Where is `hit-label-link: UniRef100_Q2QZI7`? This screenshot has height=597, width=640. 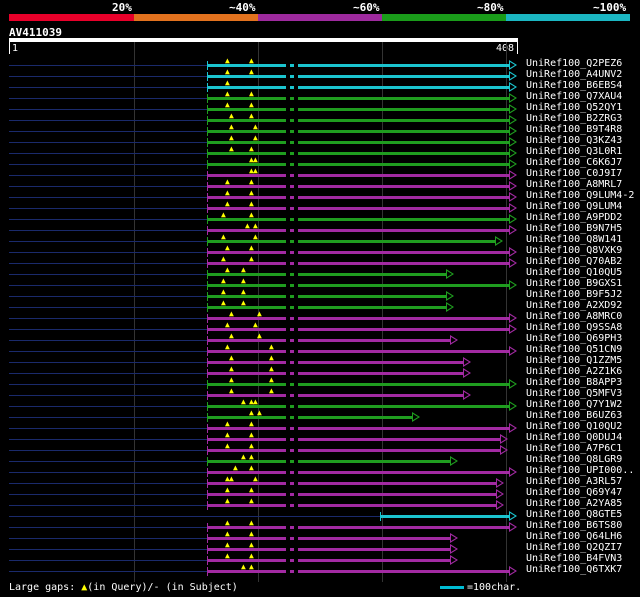 hit-label-link: UniRef100_Q2QZI7 is located at coordinates (574, 547).